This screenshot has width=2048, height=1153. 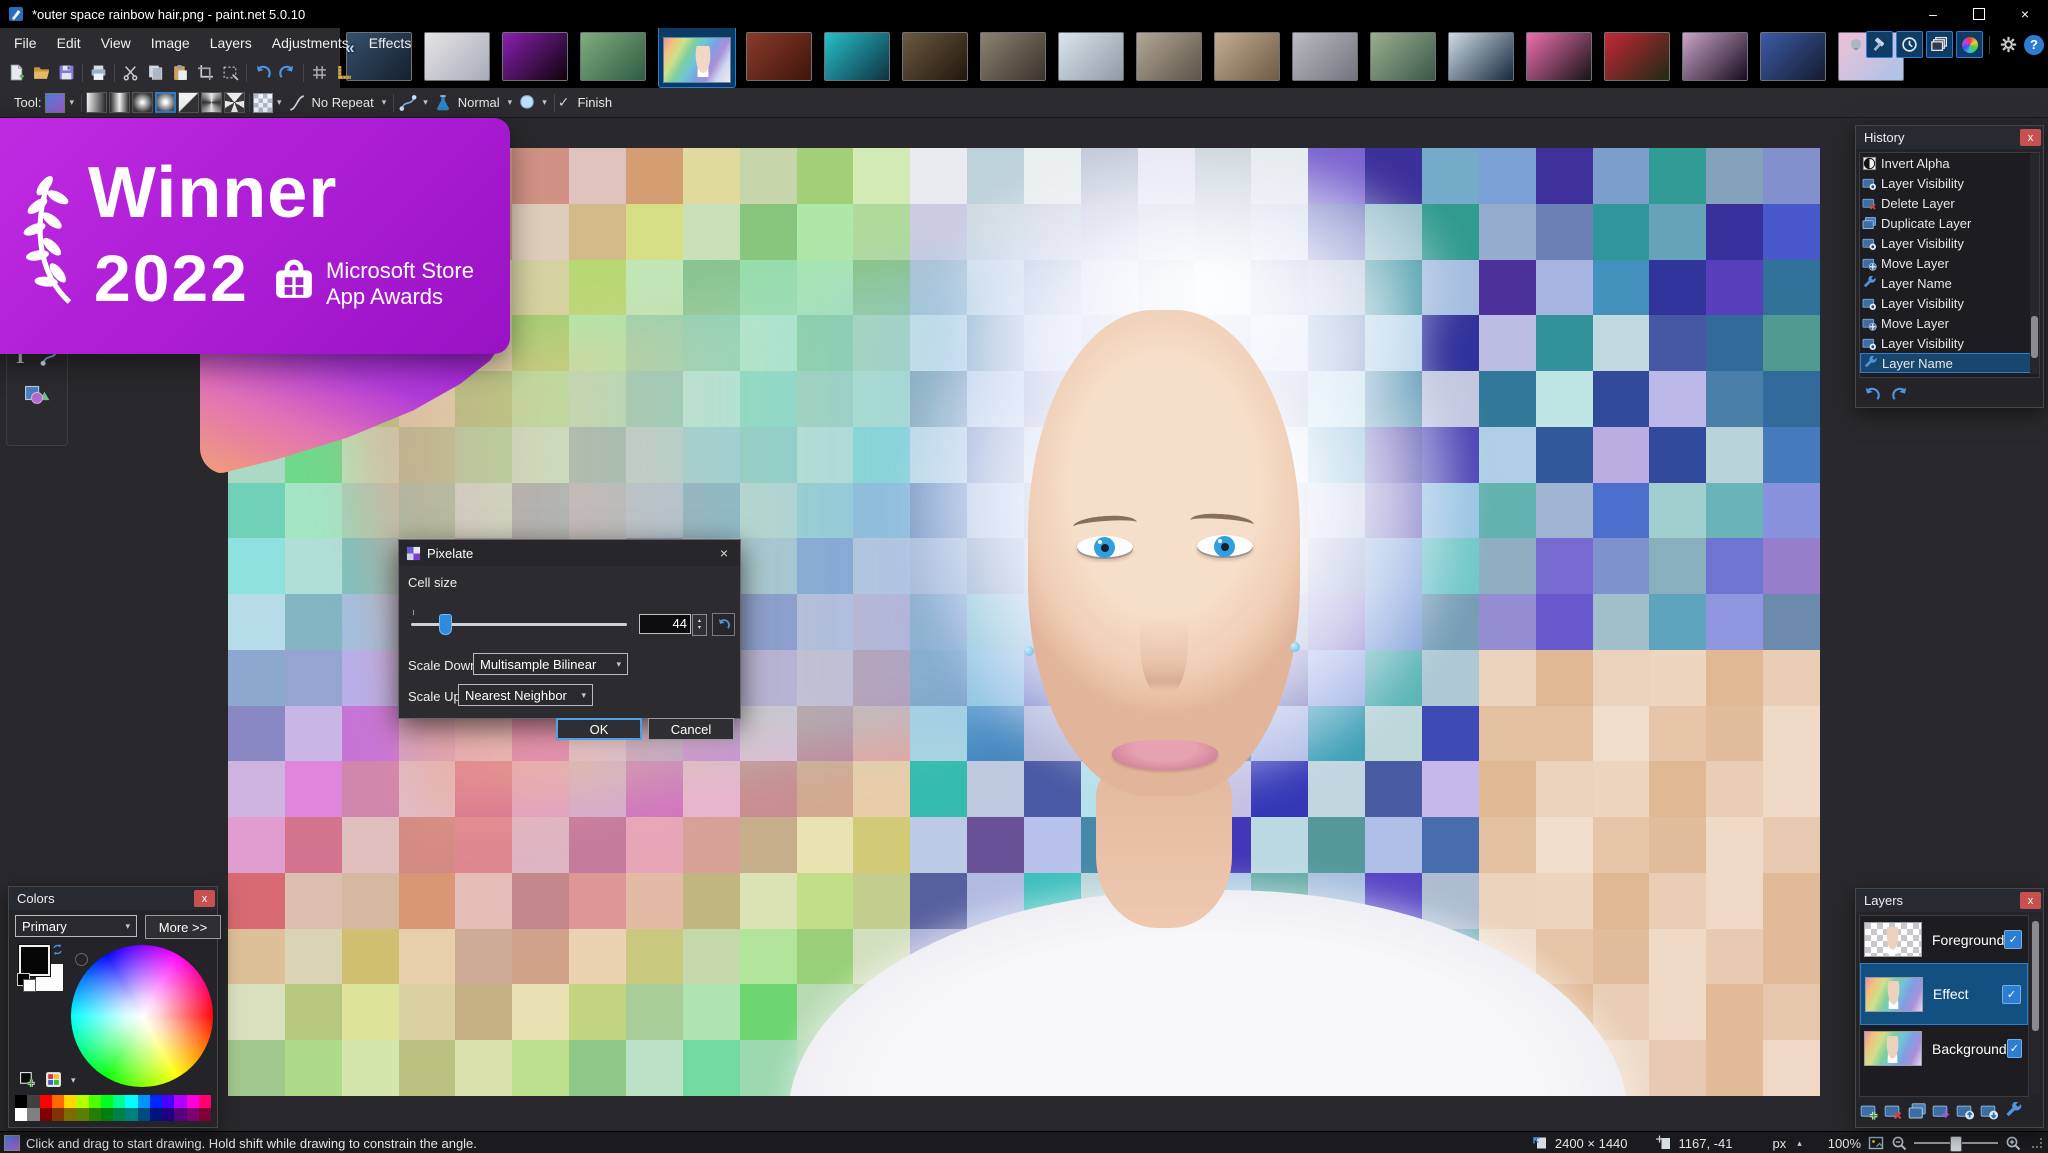 I want to click on duplicate-layer-button, so click(x=1917, y=1113).